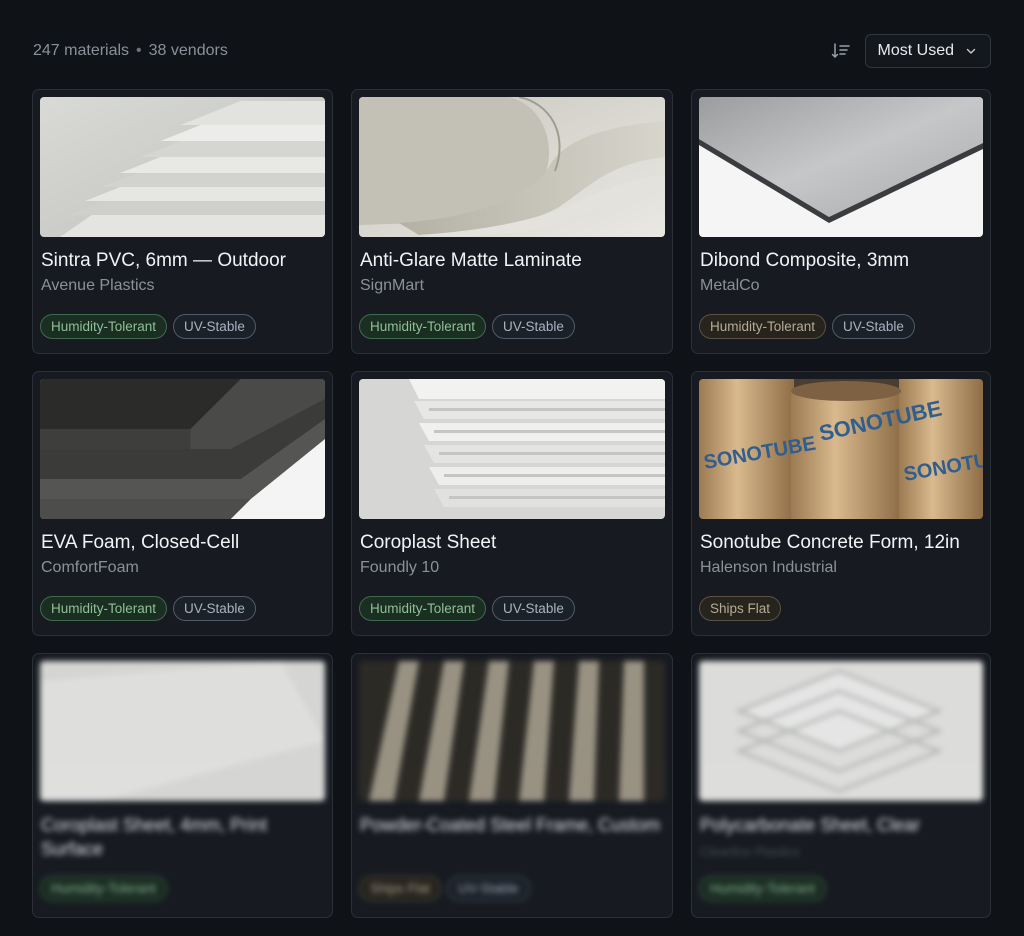 Image resolution: width=1024 pixels, height=936 pixels. I want to click on chevron-down-icon, so click(971, 51).